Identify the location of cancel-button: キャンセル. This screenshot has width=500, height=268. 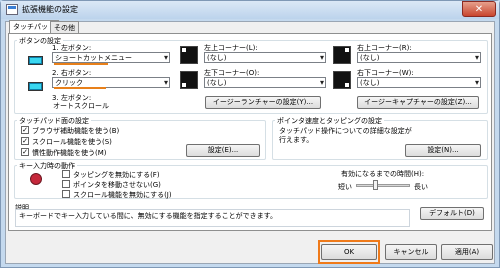
(411, 252).